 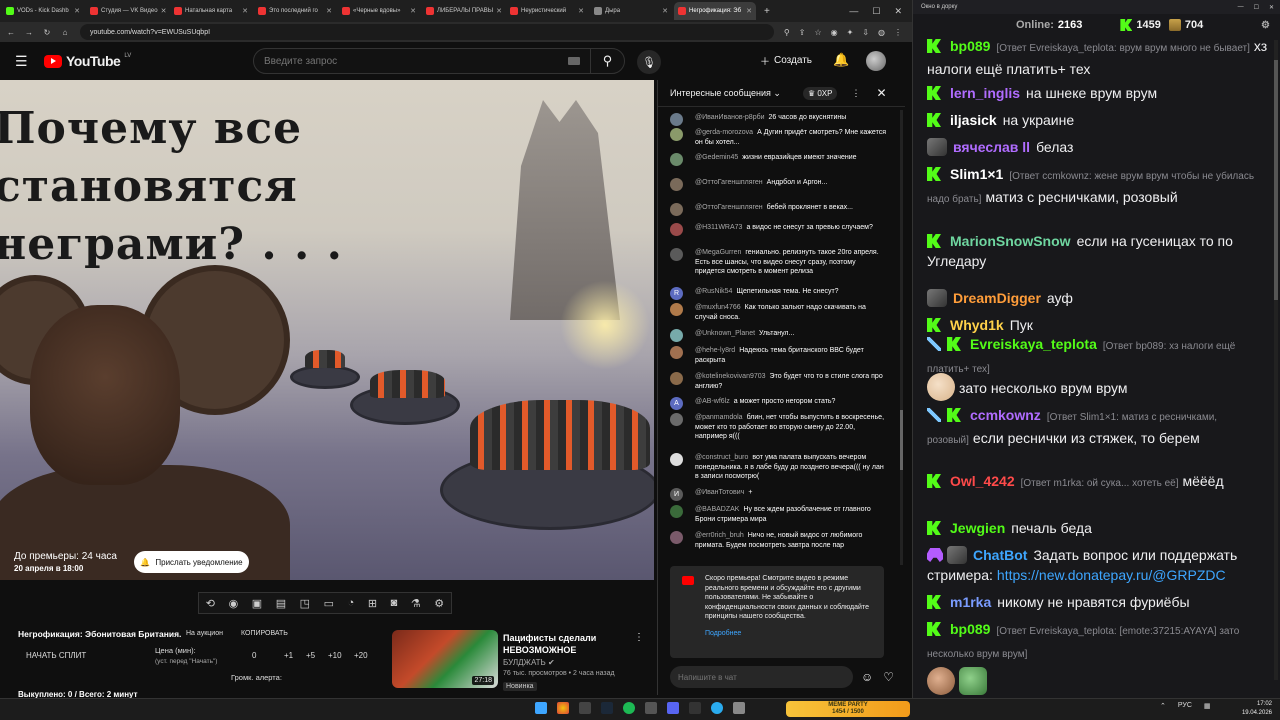 What do you see at coordinates (898, 32) in the screenshot?
I see `menu-icon: ⋮` at bounding box center [898, 32].